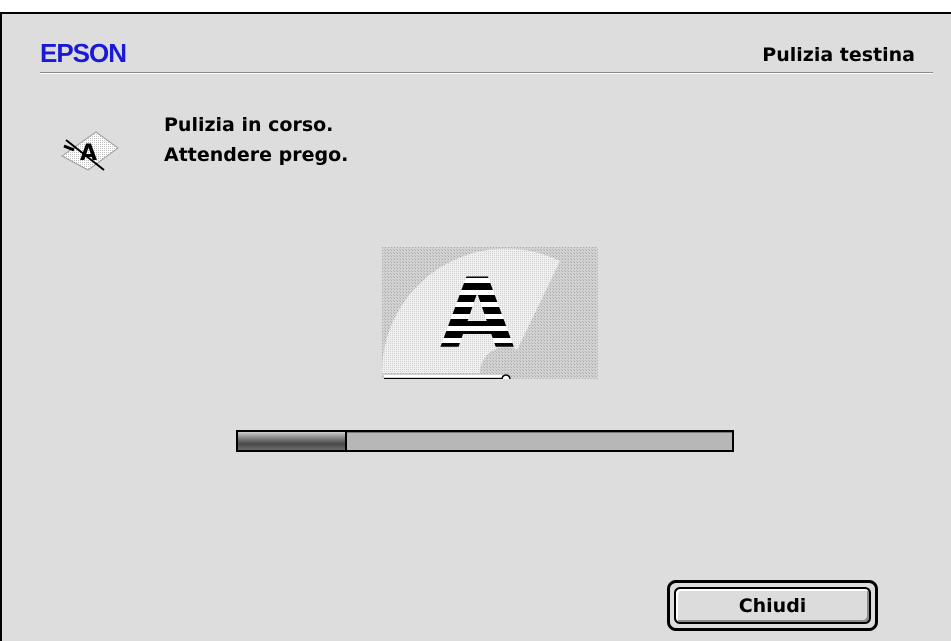 The image size is (951, 641). What do you see at coordinates (485, 441) in the screenshot?
I see `cleaning-progress-bar` at bounding box center [485, 441].